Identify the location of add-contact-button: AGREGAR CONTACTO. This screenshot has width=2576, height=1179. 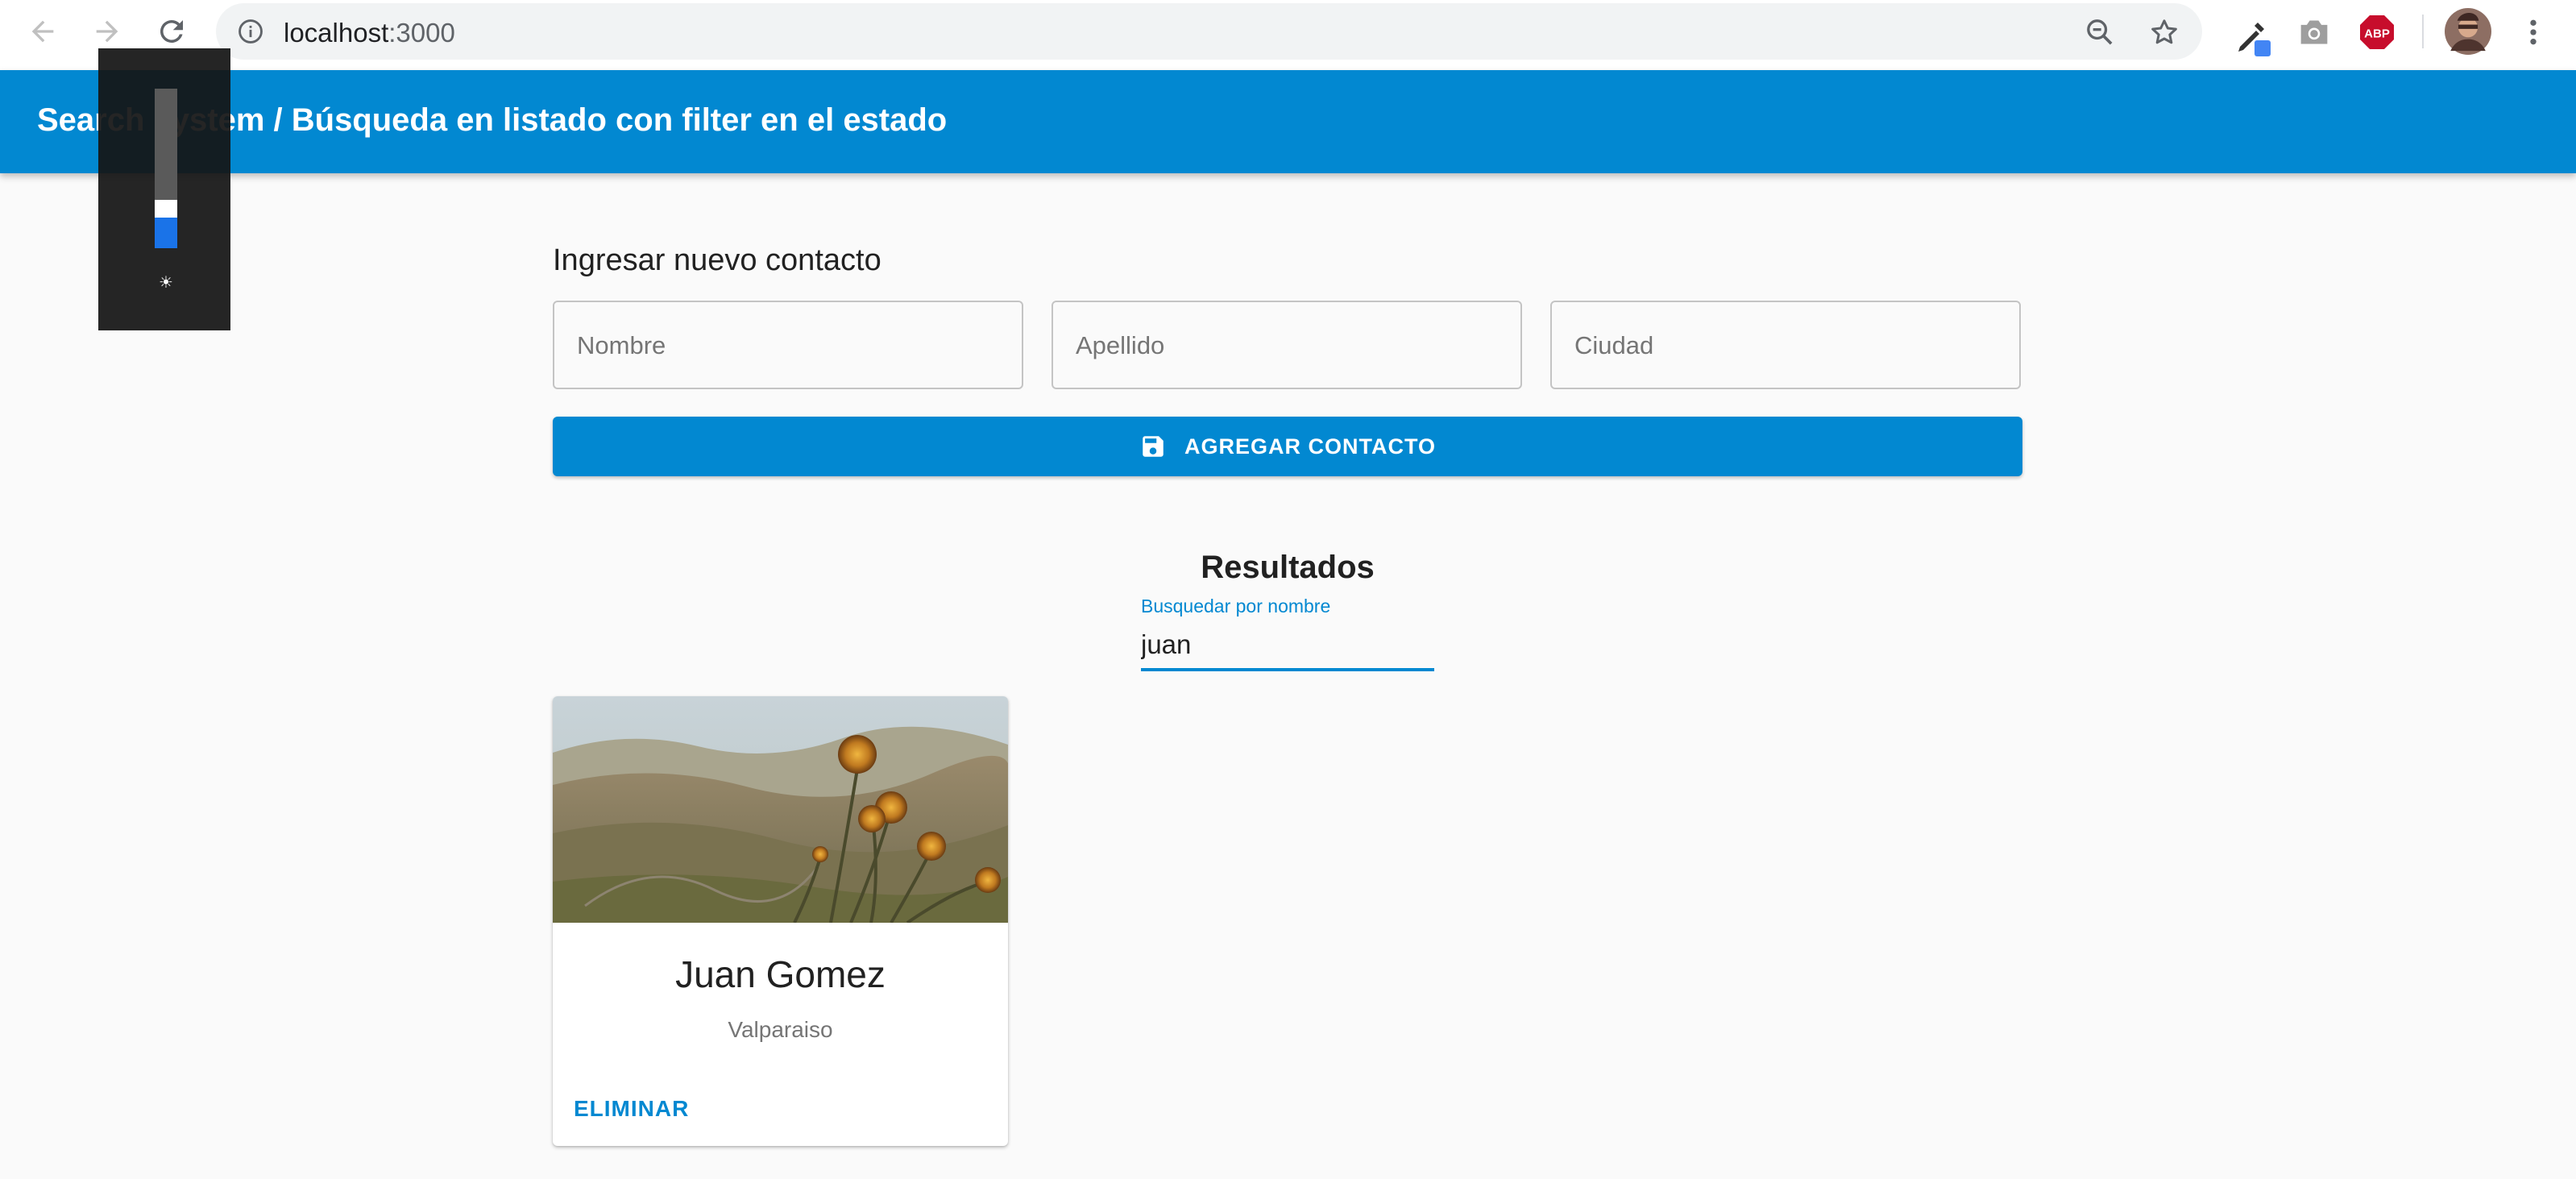
(1287, 446).